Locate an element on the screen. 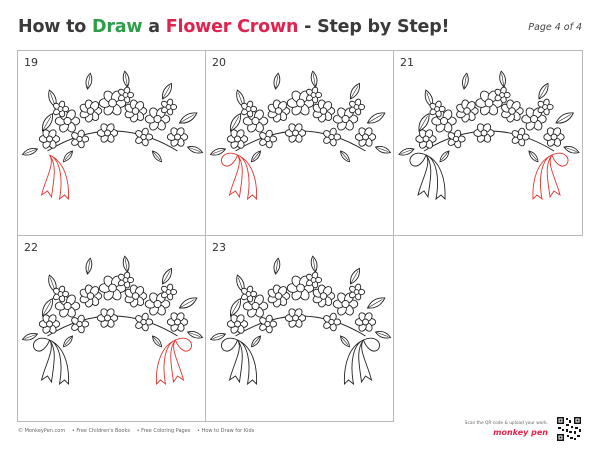 This screenshot has width=600, height=464. step-panel: 21 is located at coordinates (488, 143).